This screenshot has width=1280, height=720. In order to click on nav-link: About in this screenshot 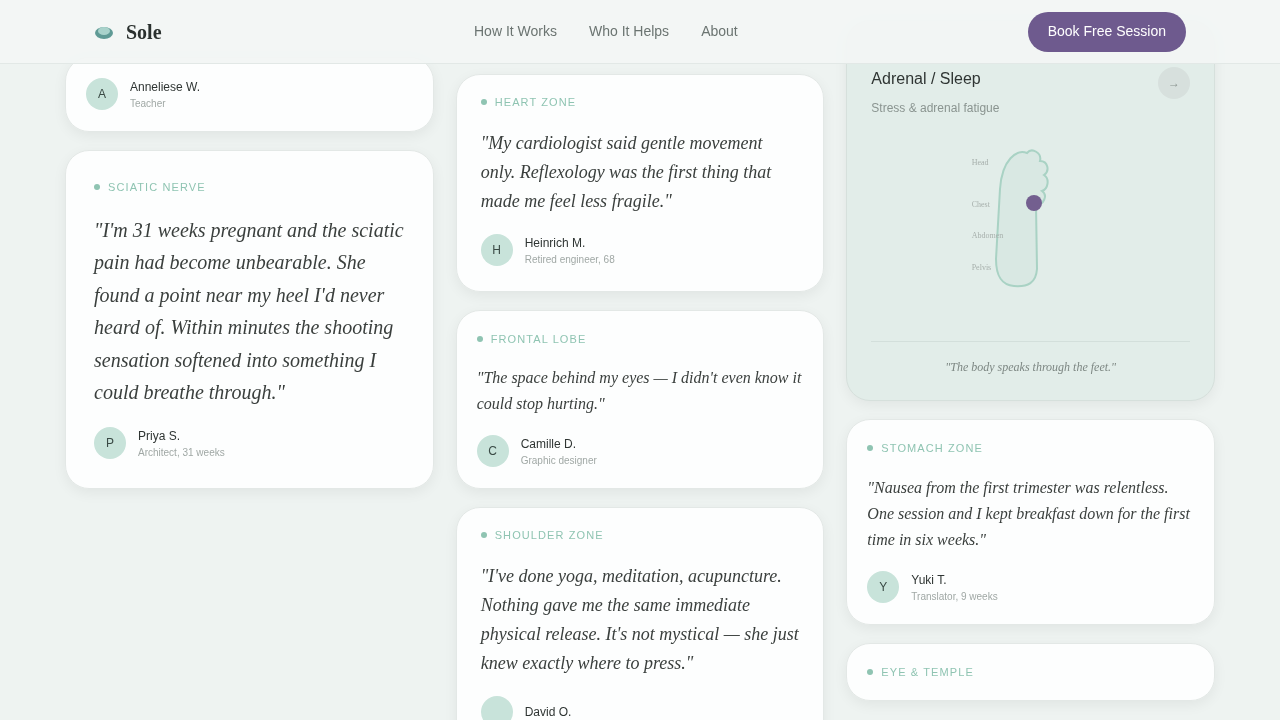, I will do `click(719, 31)`.